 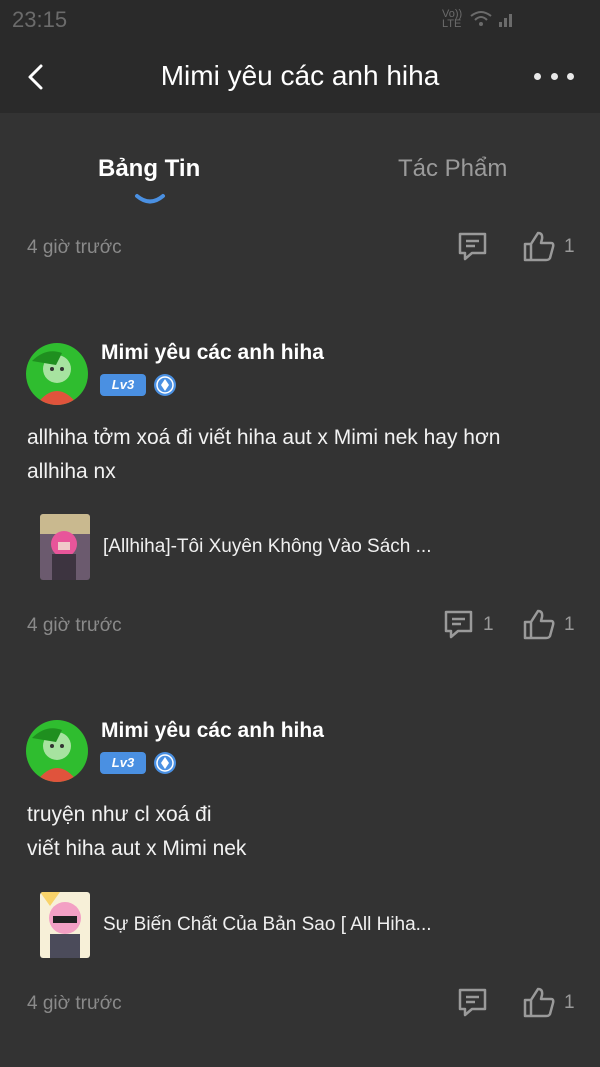 I want to click on comment-count: 1, so click(x=488, y=624).